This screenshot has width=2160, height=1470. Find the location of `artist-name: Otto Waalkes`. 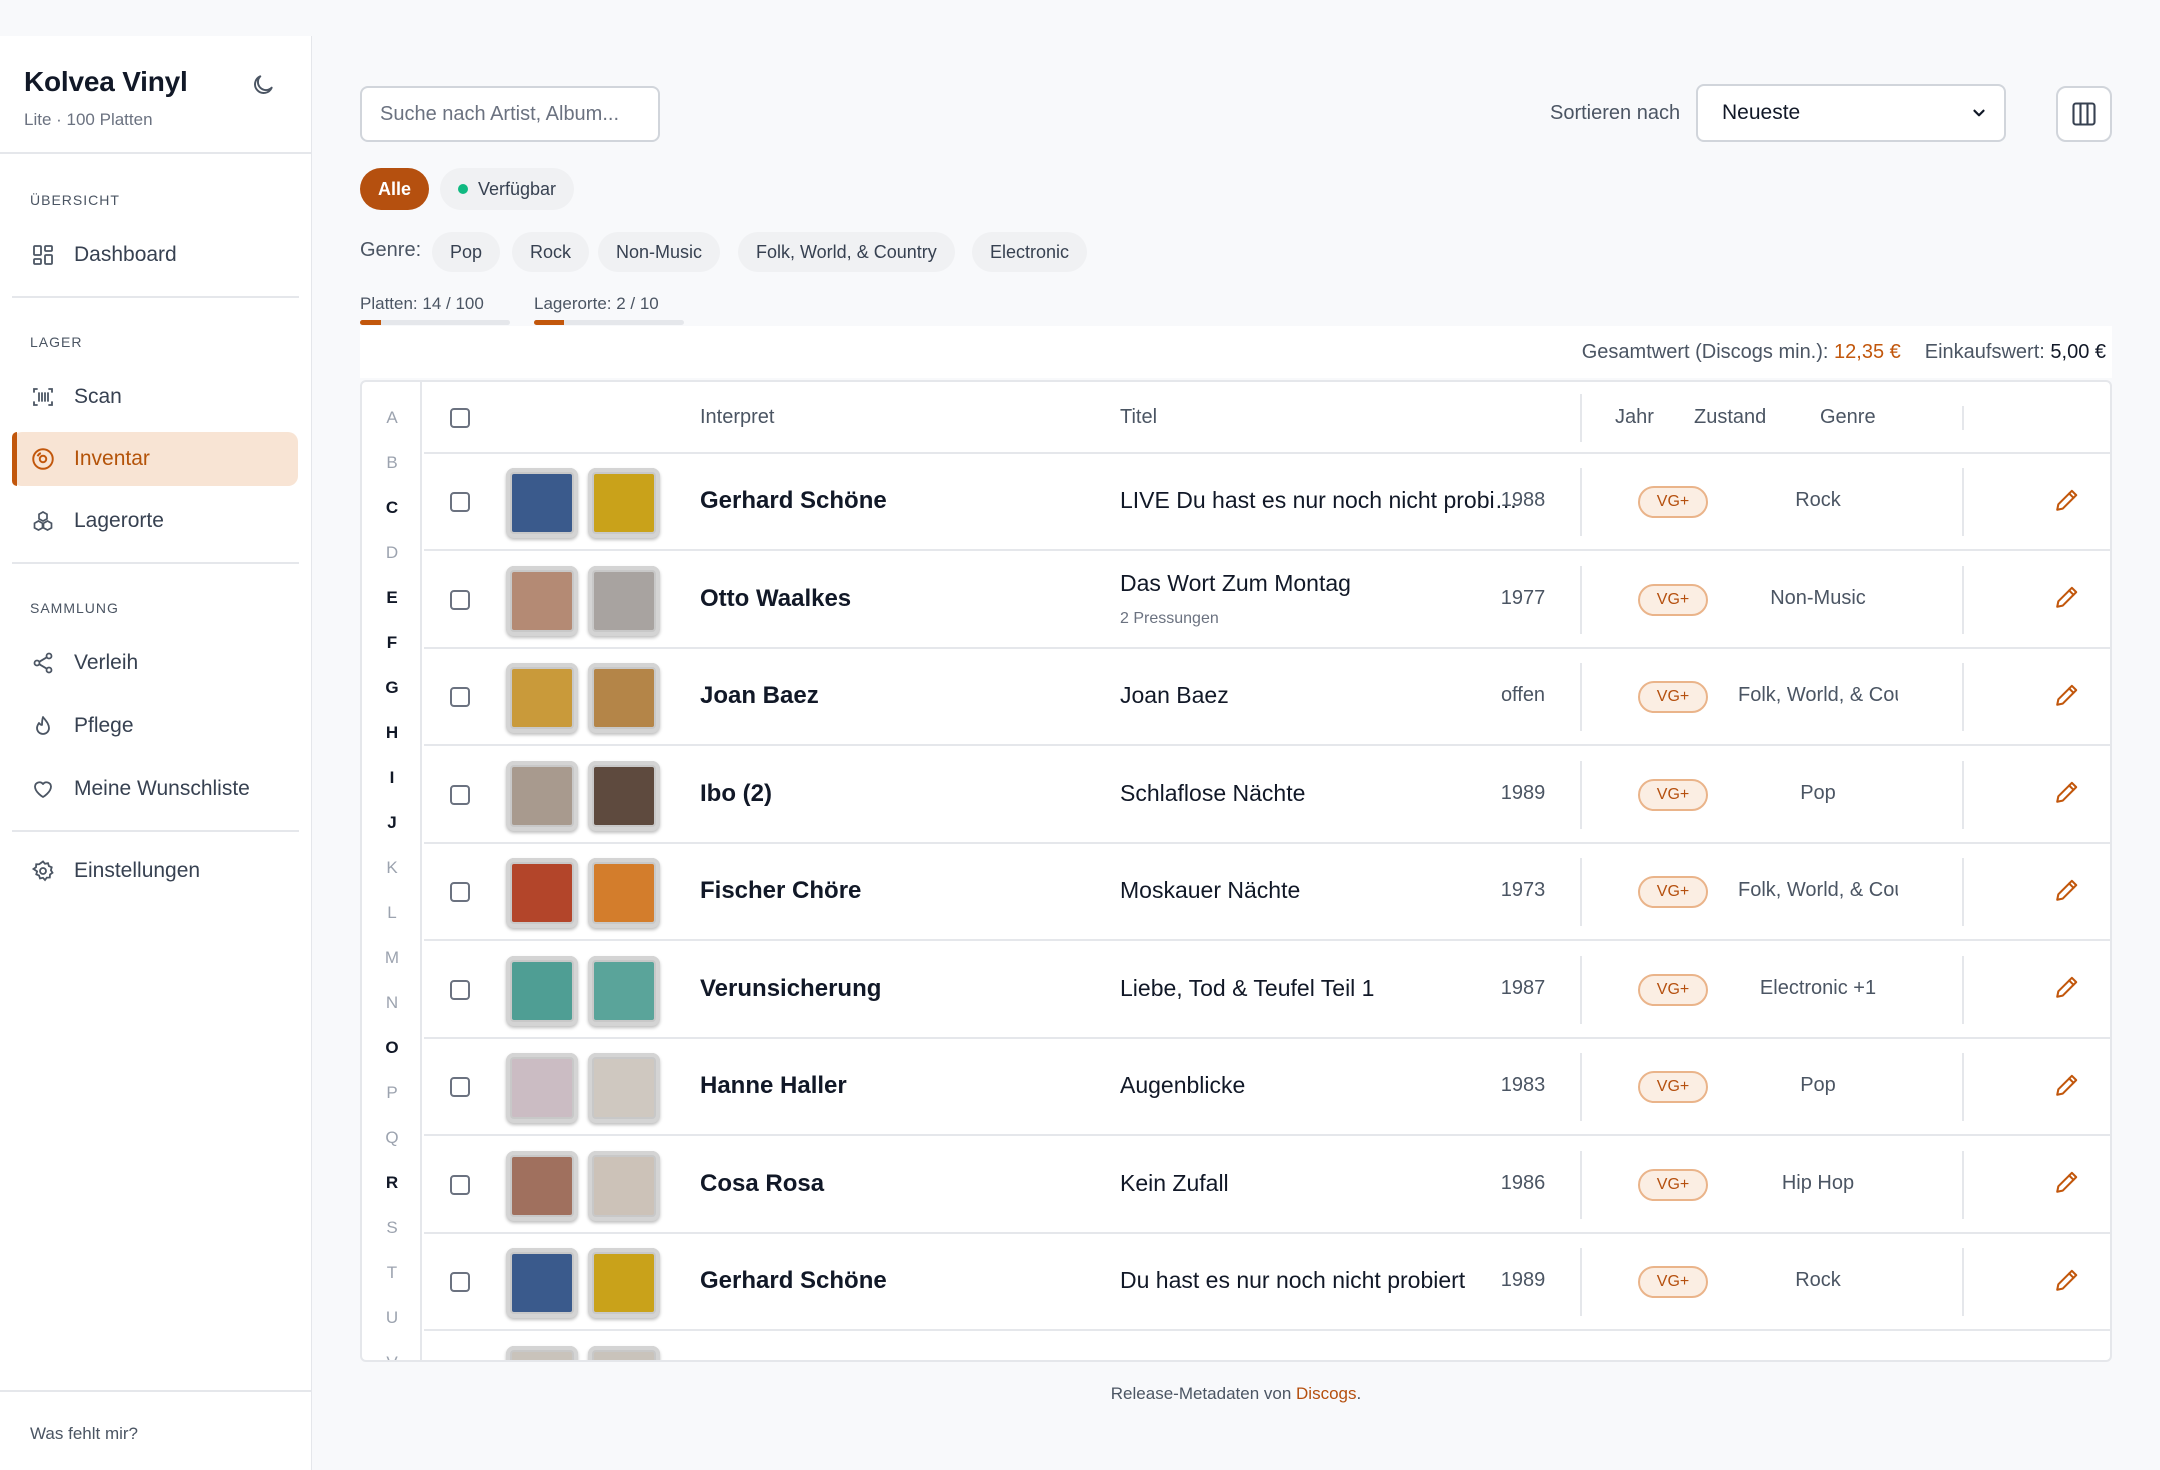

artist-name: Otto Waalkes is located at coordinates (775, 599).